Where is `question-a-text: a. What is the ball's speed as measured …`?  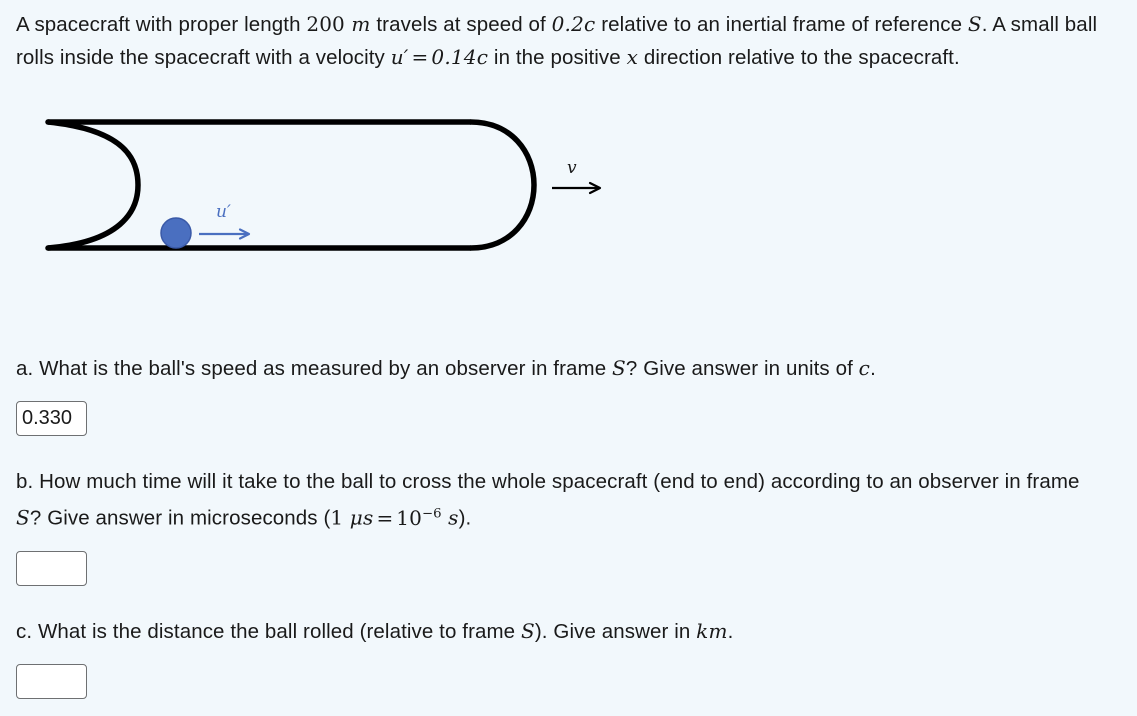 question-a-text: a. What is the ball's speed as measured … is located at coordinates (446, 368).